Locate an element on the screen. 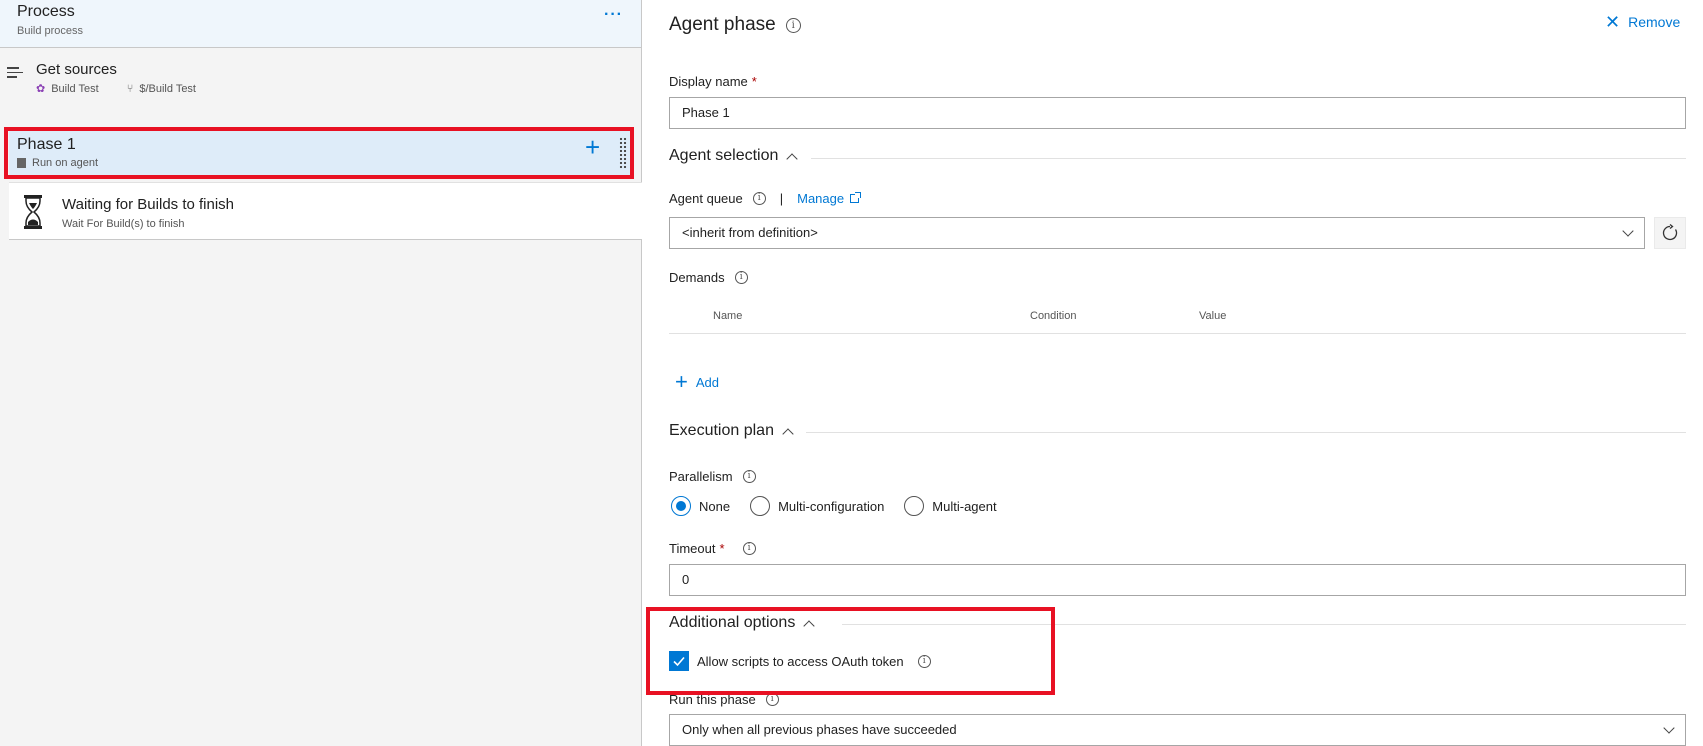  manage-link: Manage is located at coordinates (829, 198).